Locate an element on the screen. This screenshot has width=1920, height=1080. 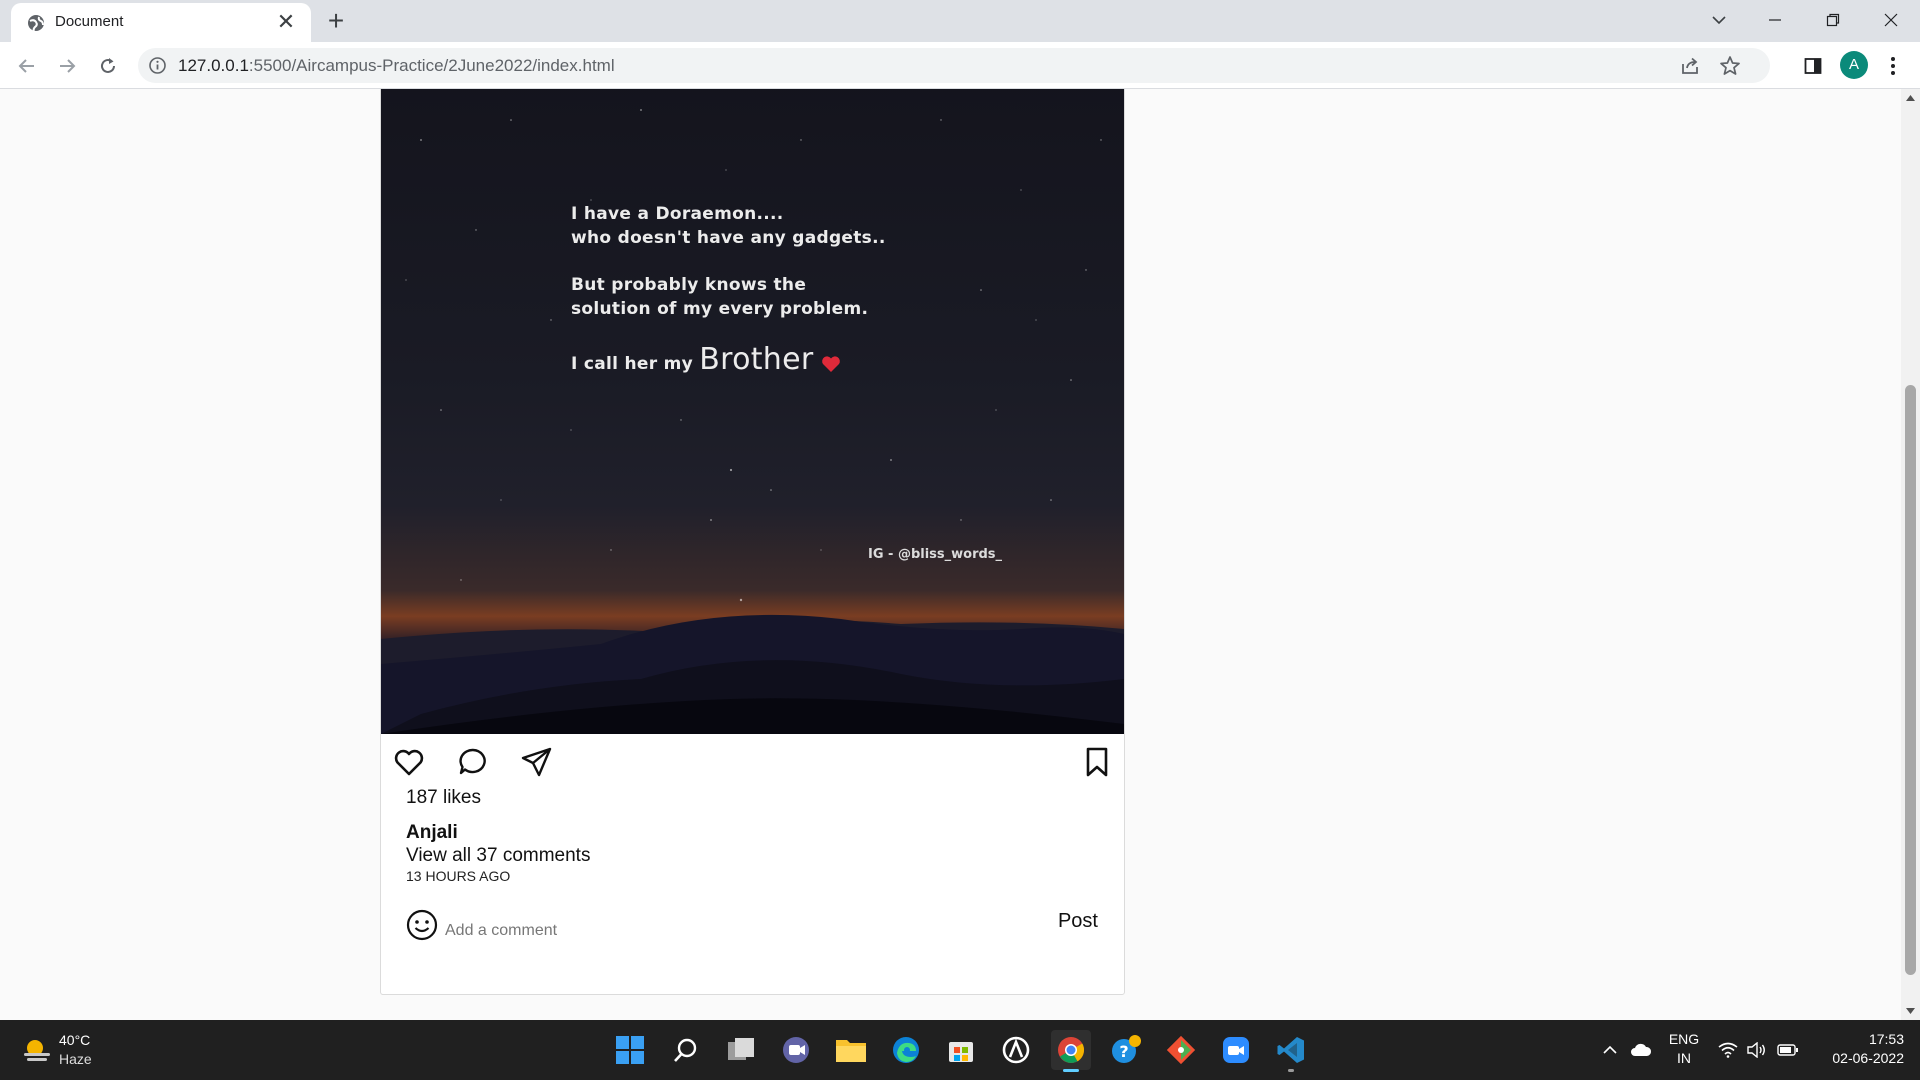
sun-haze-icon is located at coordinates (37, 1050).